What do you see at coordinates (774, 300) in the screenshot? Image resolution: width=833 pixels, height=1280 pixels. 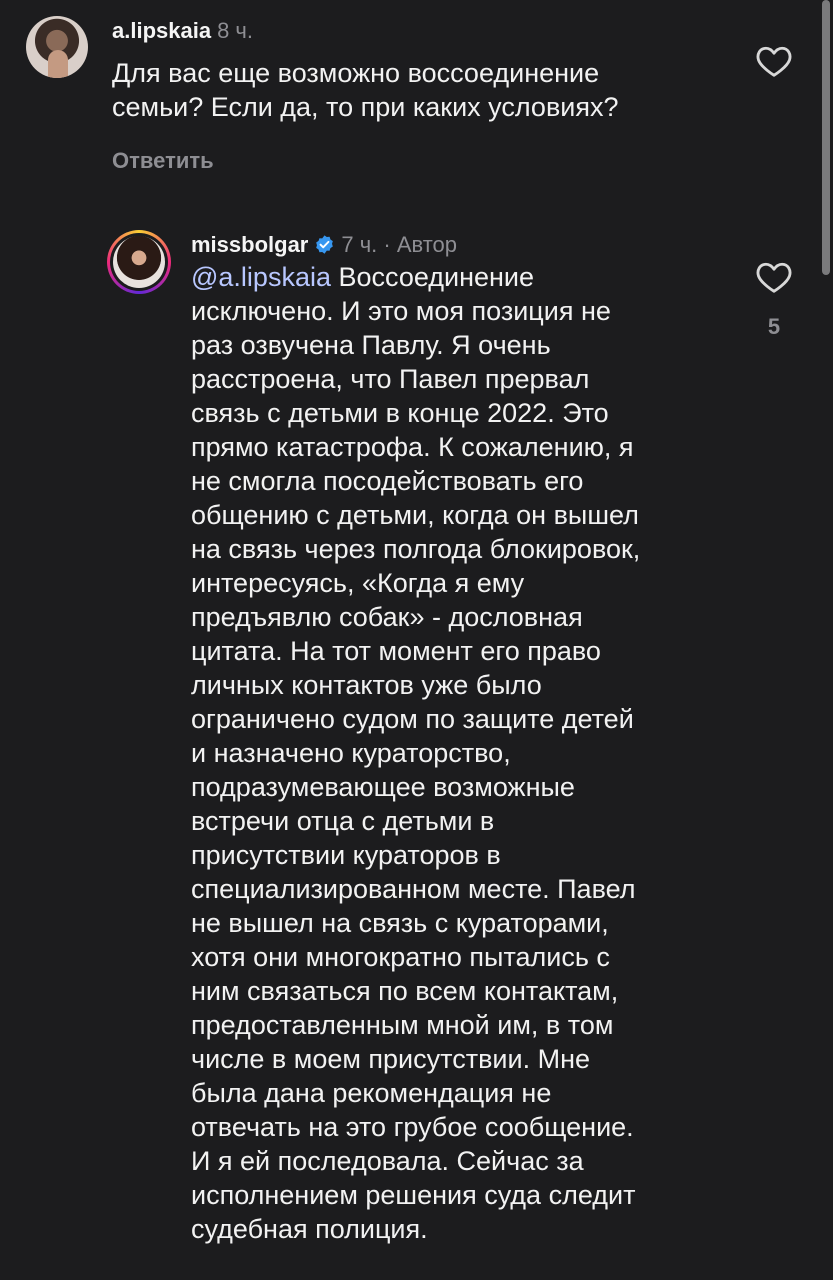 I see `like-button: 5` at bounding box center [774, 300].